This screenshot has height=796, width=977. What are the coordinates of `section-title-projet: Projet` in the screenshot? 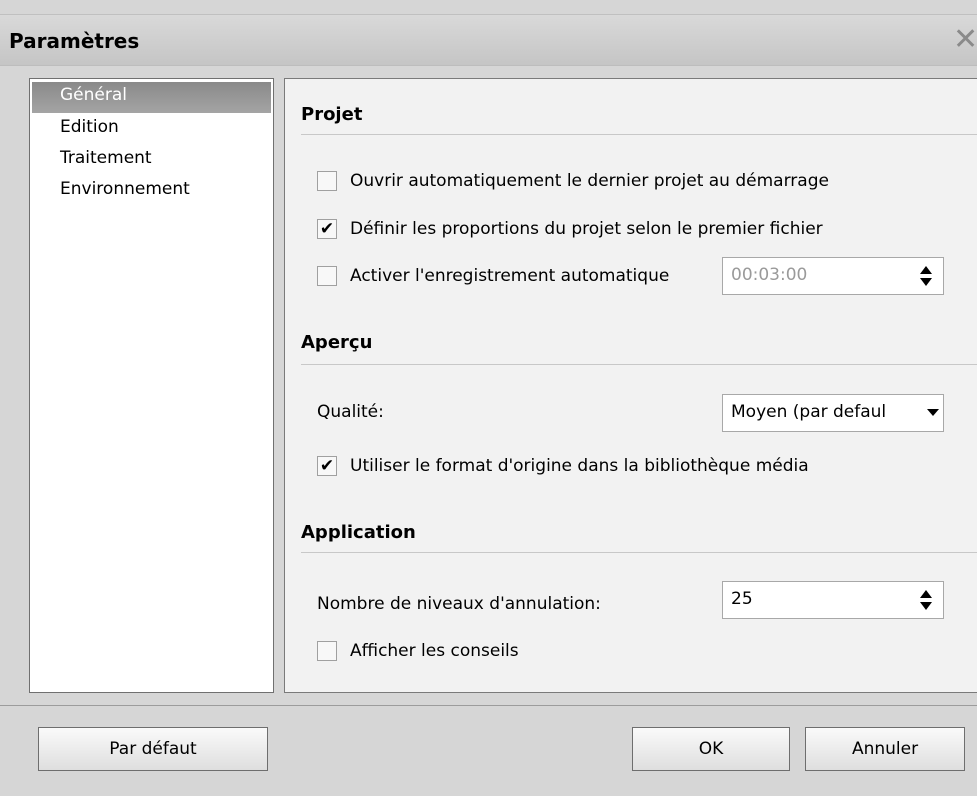 It's located at (332, 114).